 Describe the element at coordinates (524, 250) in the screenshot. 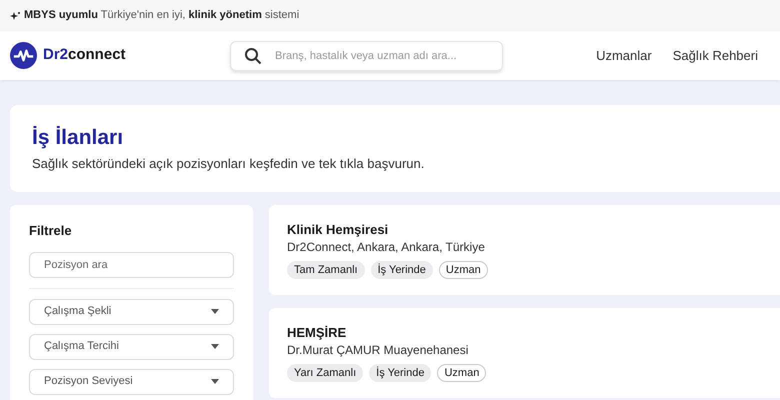

I see `job-card: Klinik Hemşiresi Dr2Connect, Ankara, Ankara, Türkiye Tam Zamanlı İş Yerinde Uzman` at that location.